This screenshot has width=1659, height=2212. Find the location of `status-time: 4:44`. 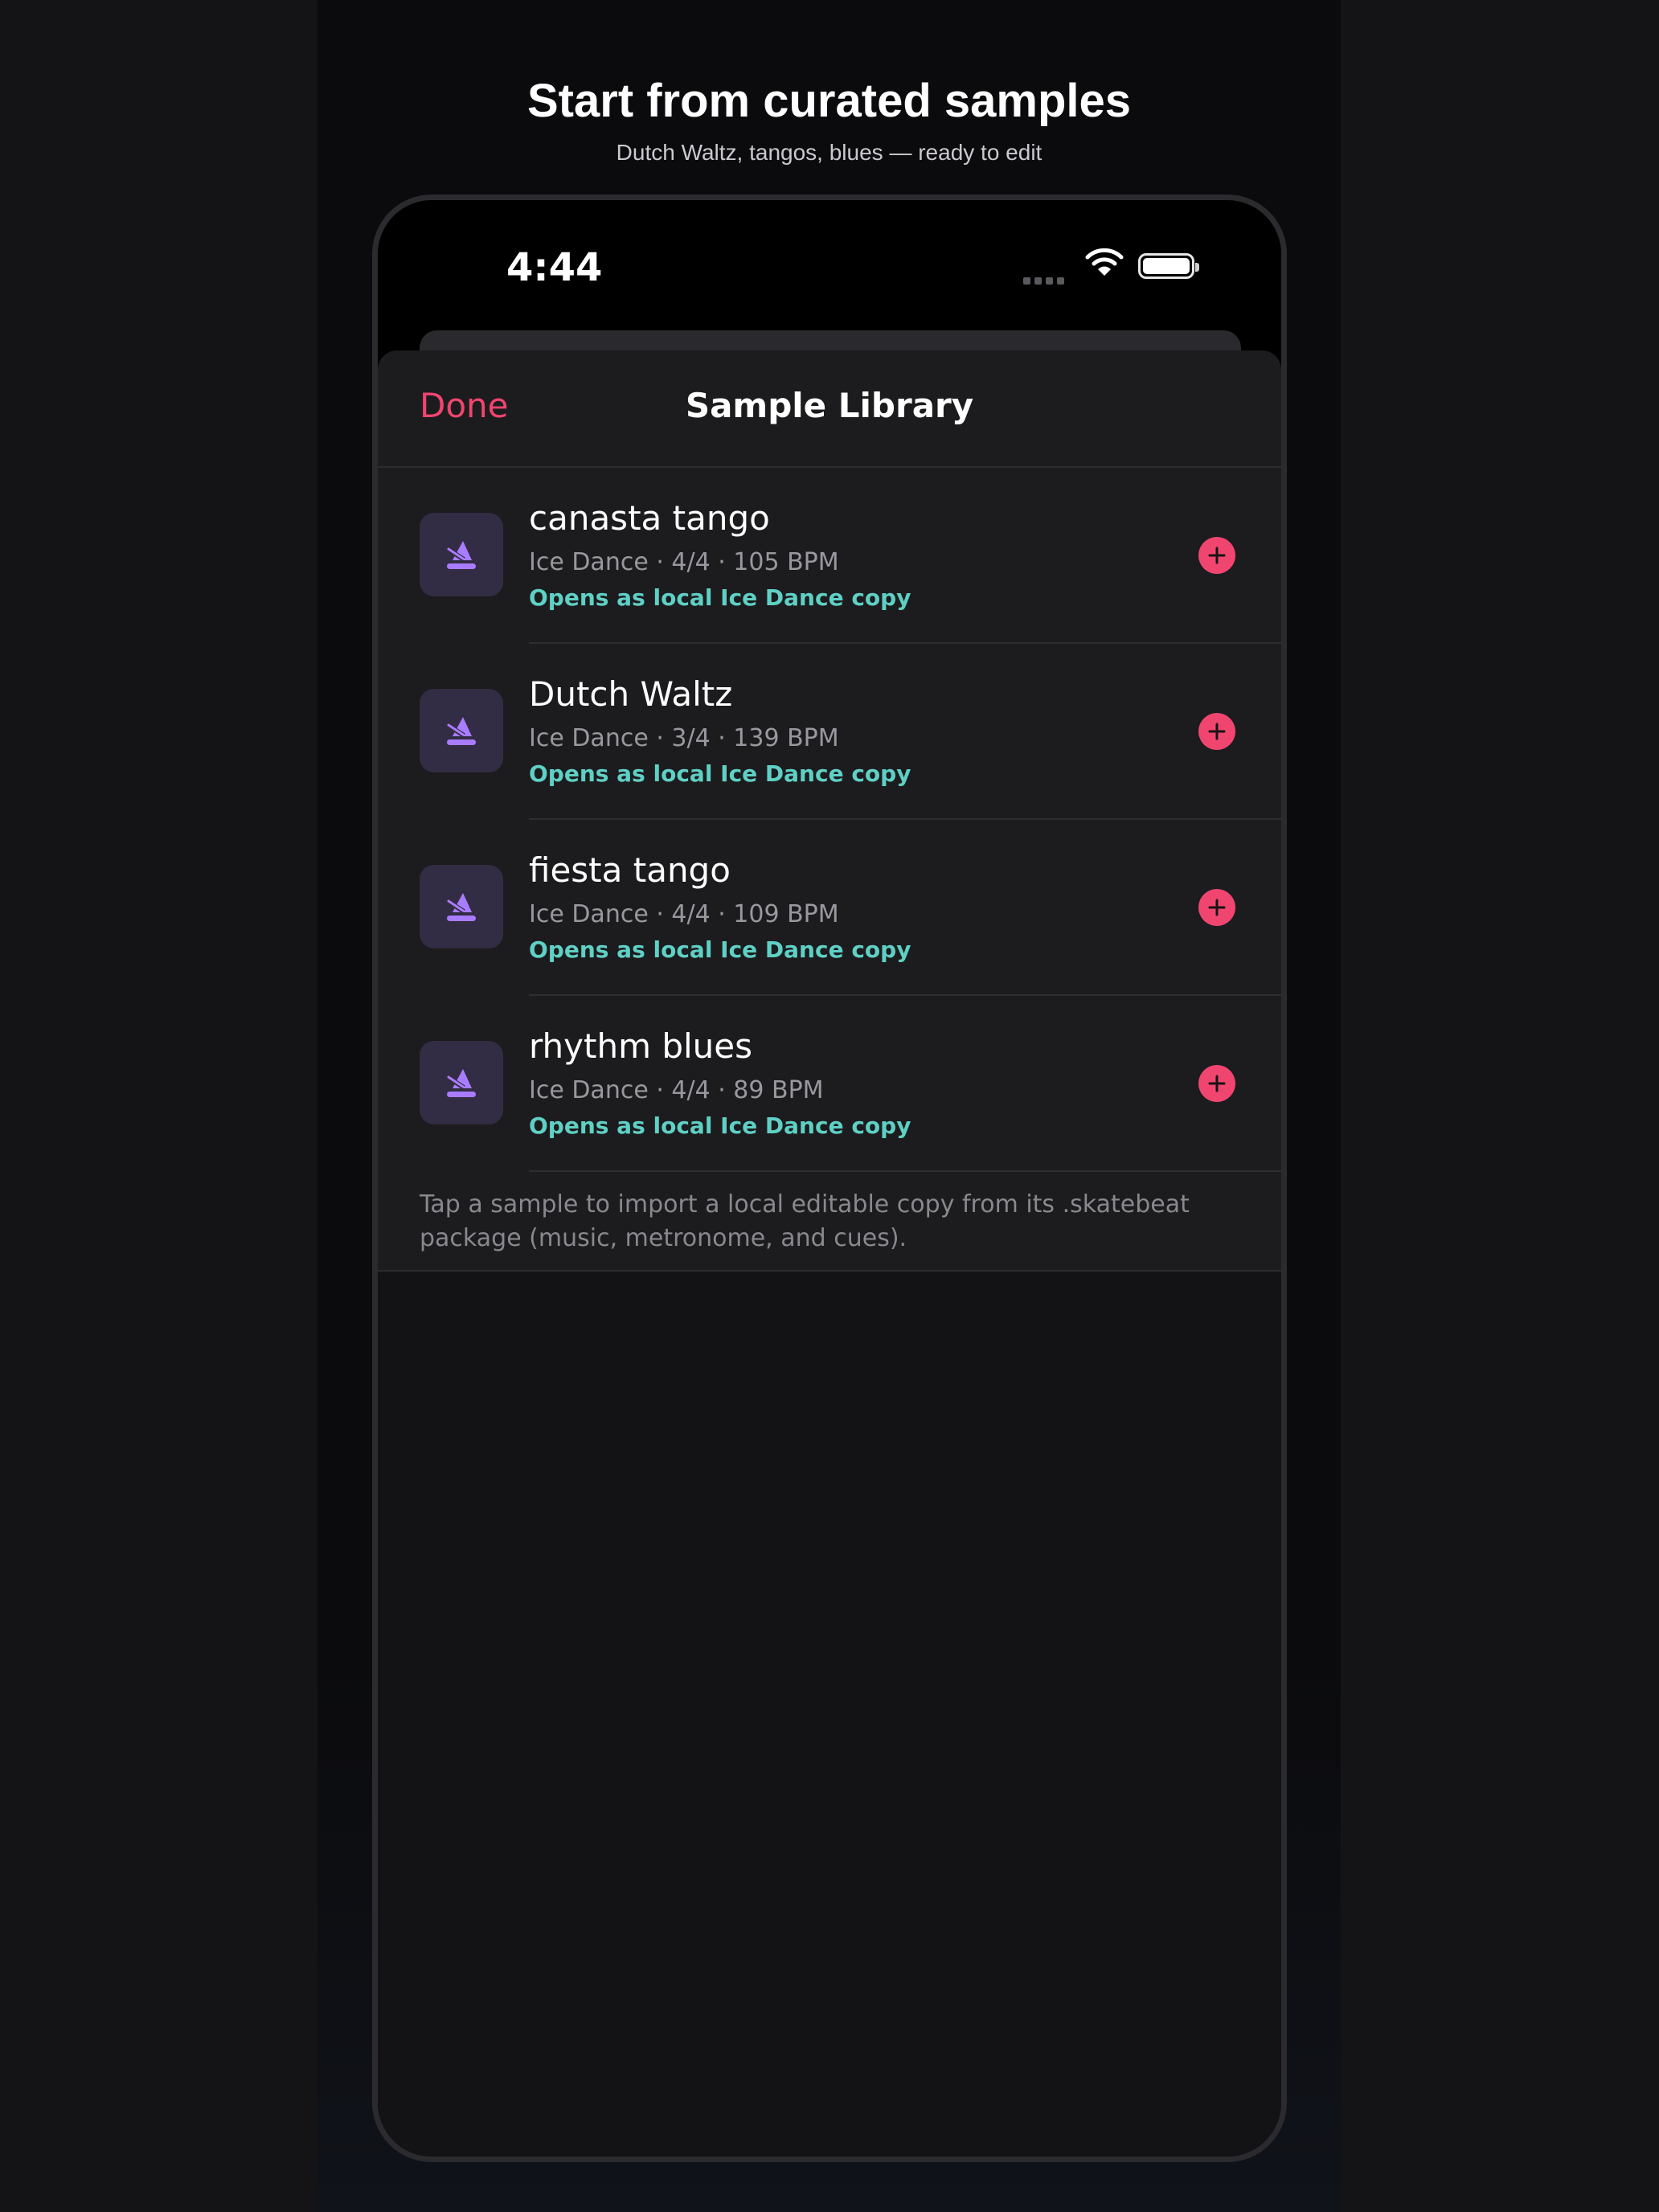

status-time: 4:44 is located at coordinates (554, 267).